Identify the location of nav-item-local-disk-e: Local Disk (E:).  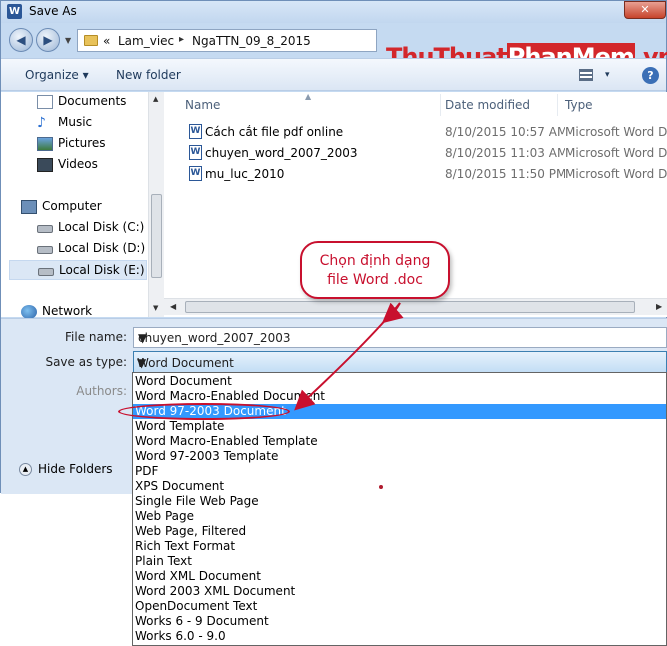
(78, 270).